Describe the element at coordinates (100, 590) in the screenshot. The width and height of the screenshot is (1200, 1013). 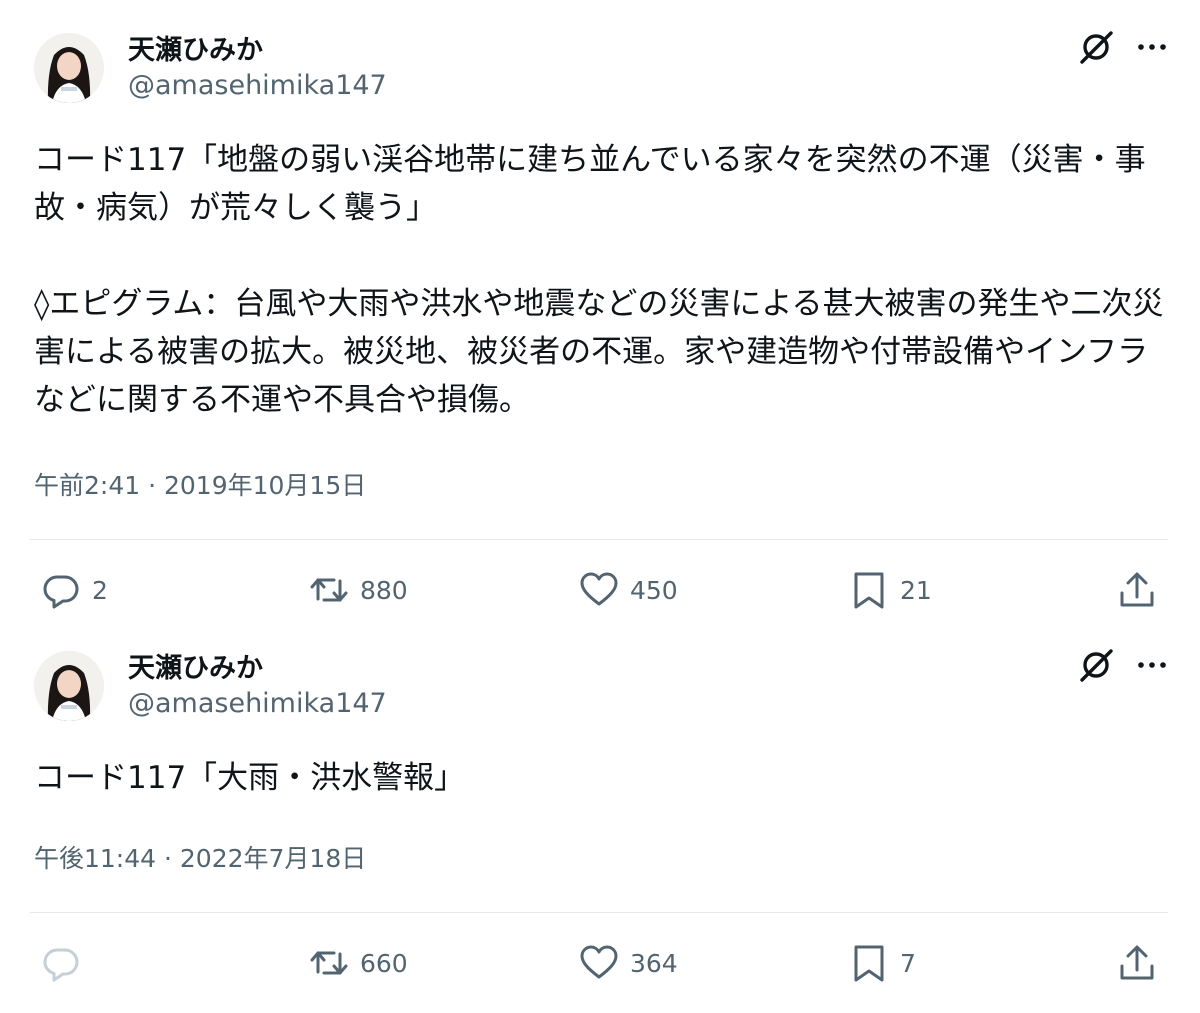
I see `reply-count: 2` at that location.